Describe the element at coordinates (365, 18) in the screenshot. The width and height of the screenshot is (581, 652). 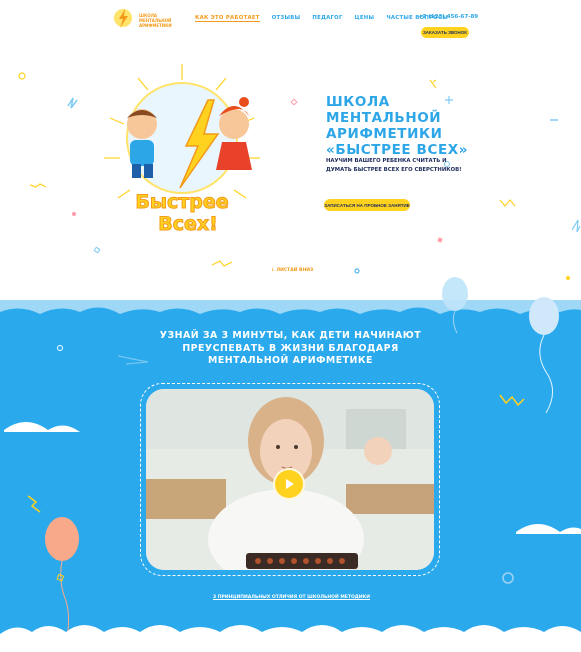
I see `nav-item-prices: Цены` at that location.